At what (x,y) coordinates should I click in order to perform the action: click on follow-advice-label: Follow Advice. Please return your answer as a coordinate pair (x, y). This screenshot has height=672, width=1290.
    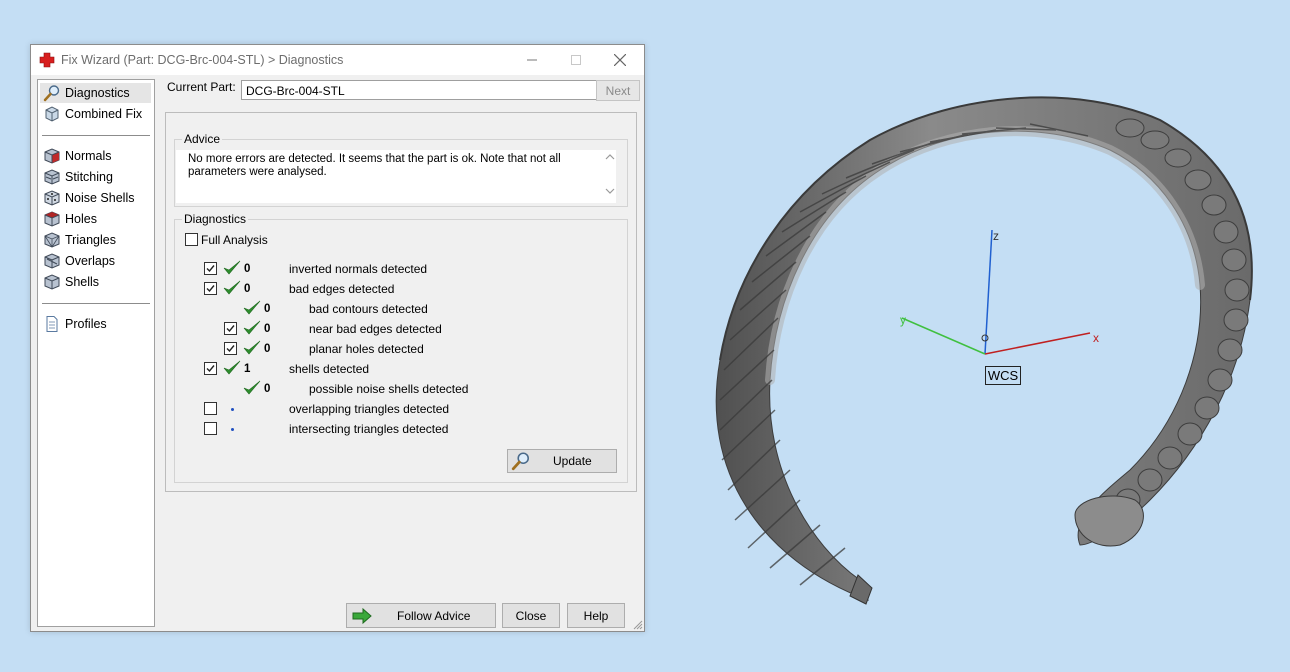
    Looking at the image, I should click on (434, 615).